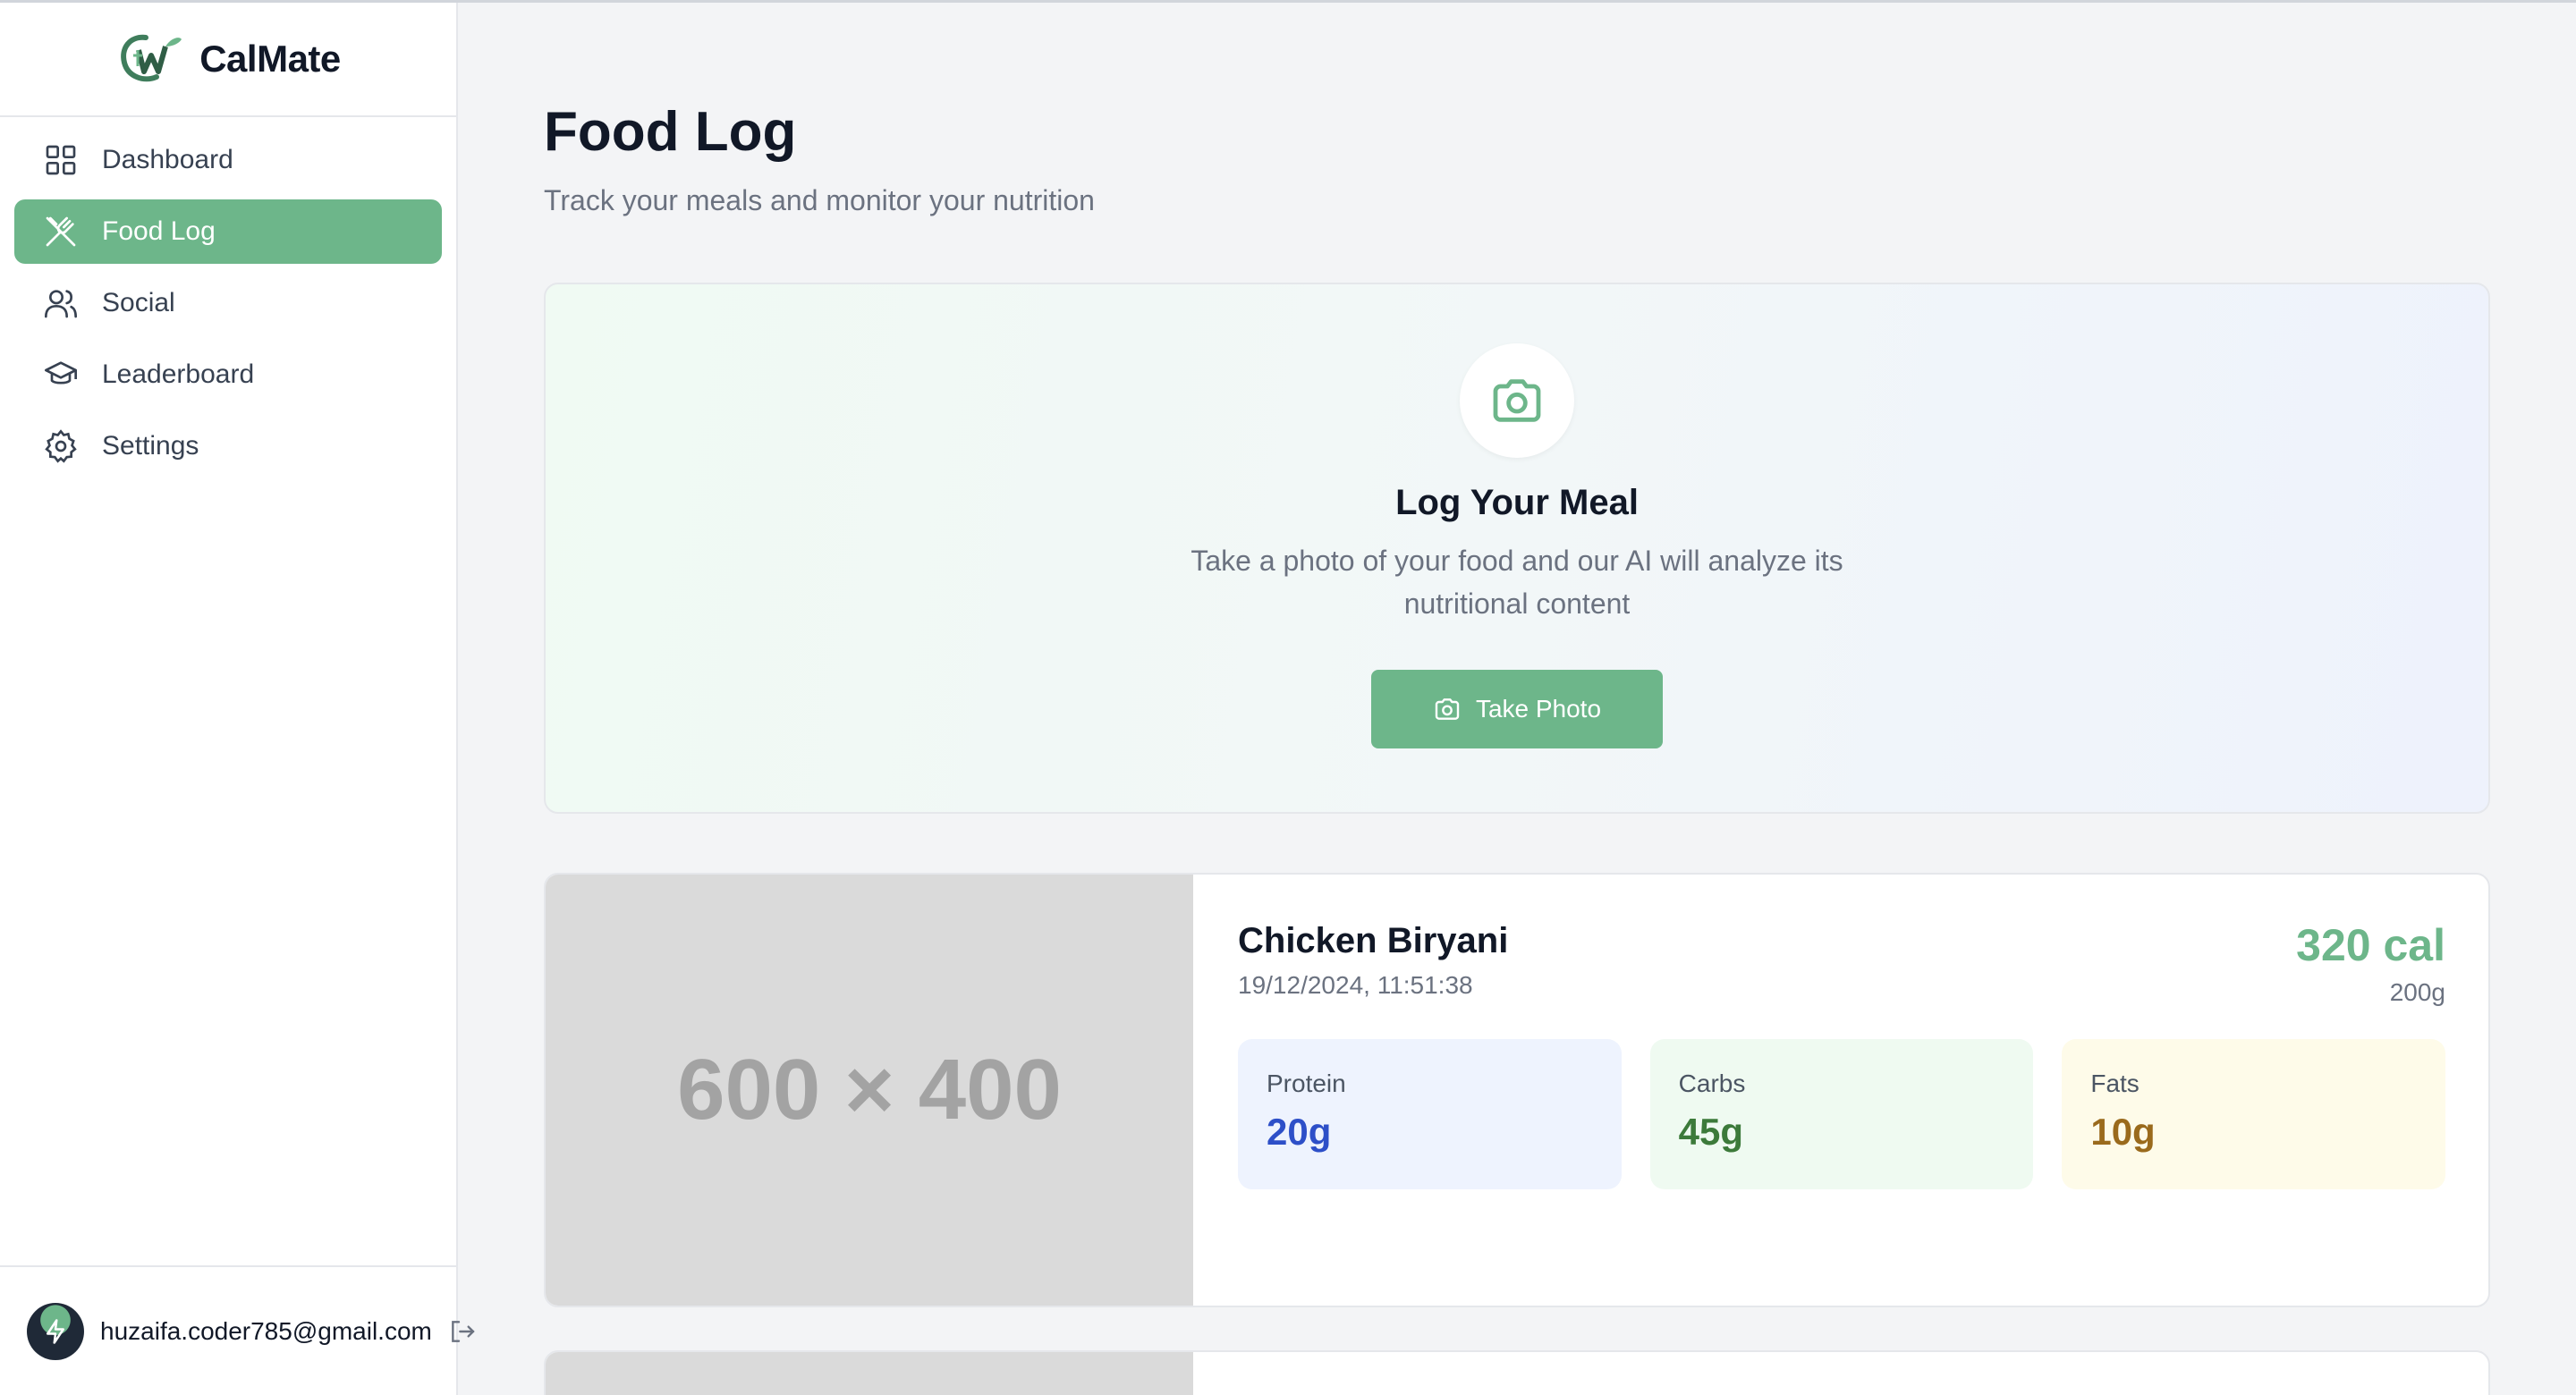 This screenshot has width=2576, height=1395. I want to click on sidebar-item-label: Social, so click(138, 302).